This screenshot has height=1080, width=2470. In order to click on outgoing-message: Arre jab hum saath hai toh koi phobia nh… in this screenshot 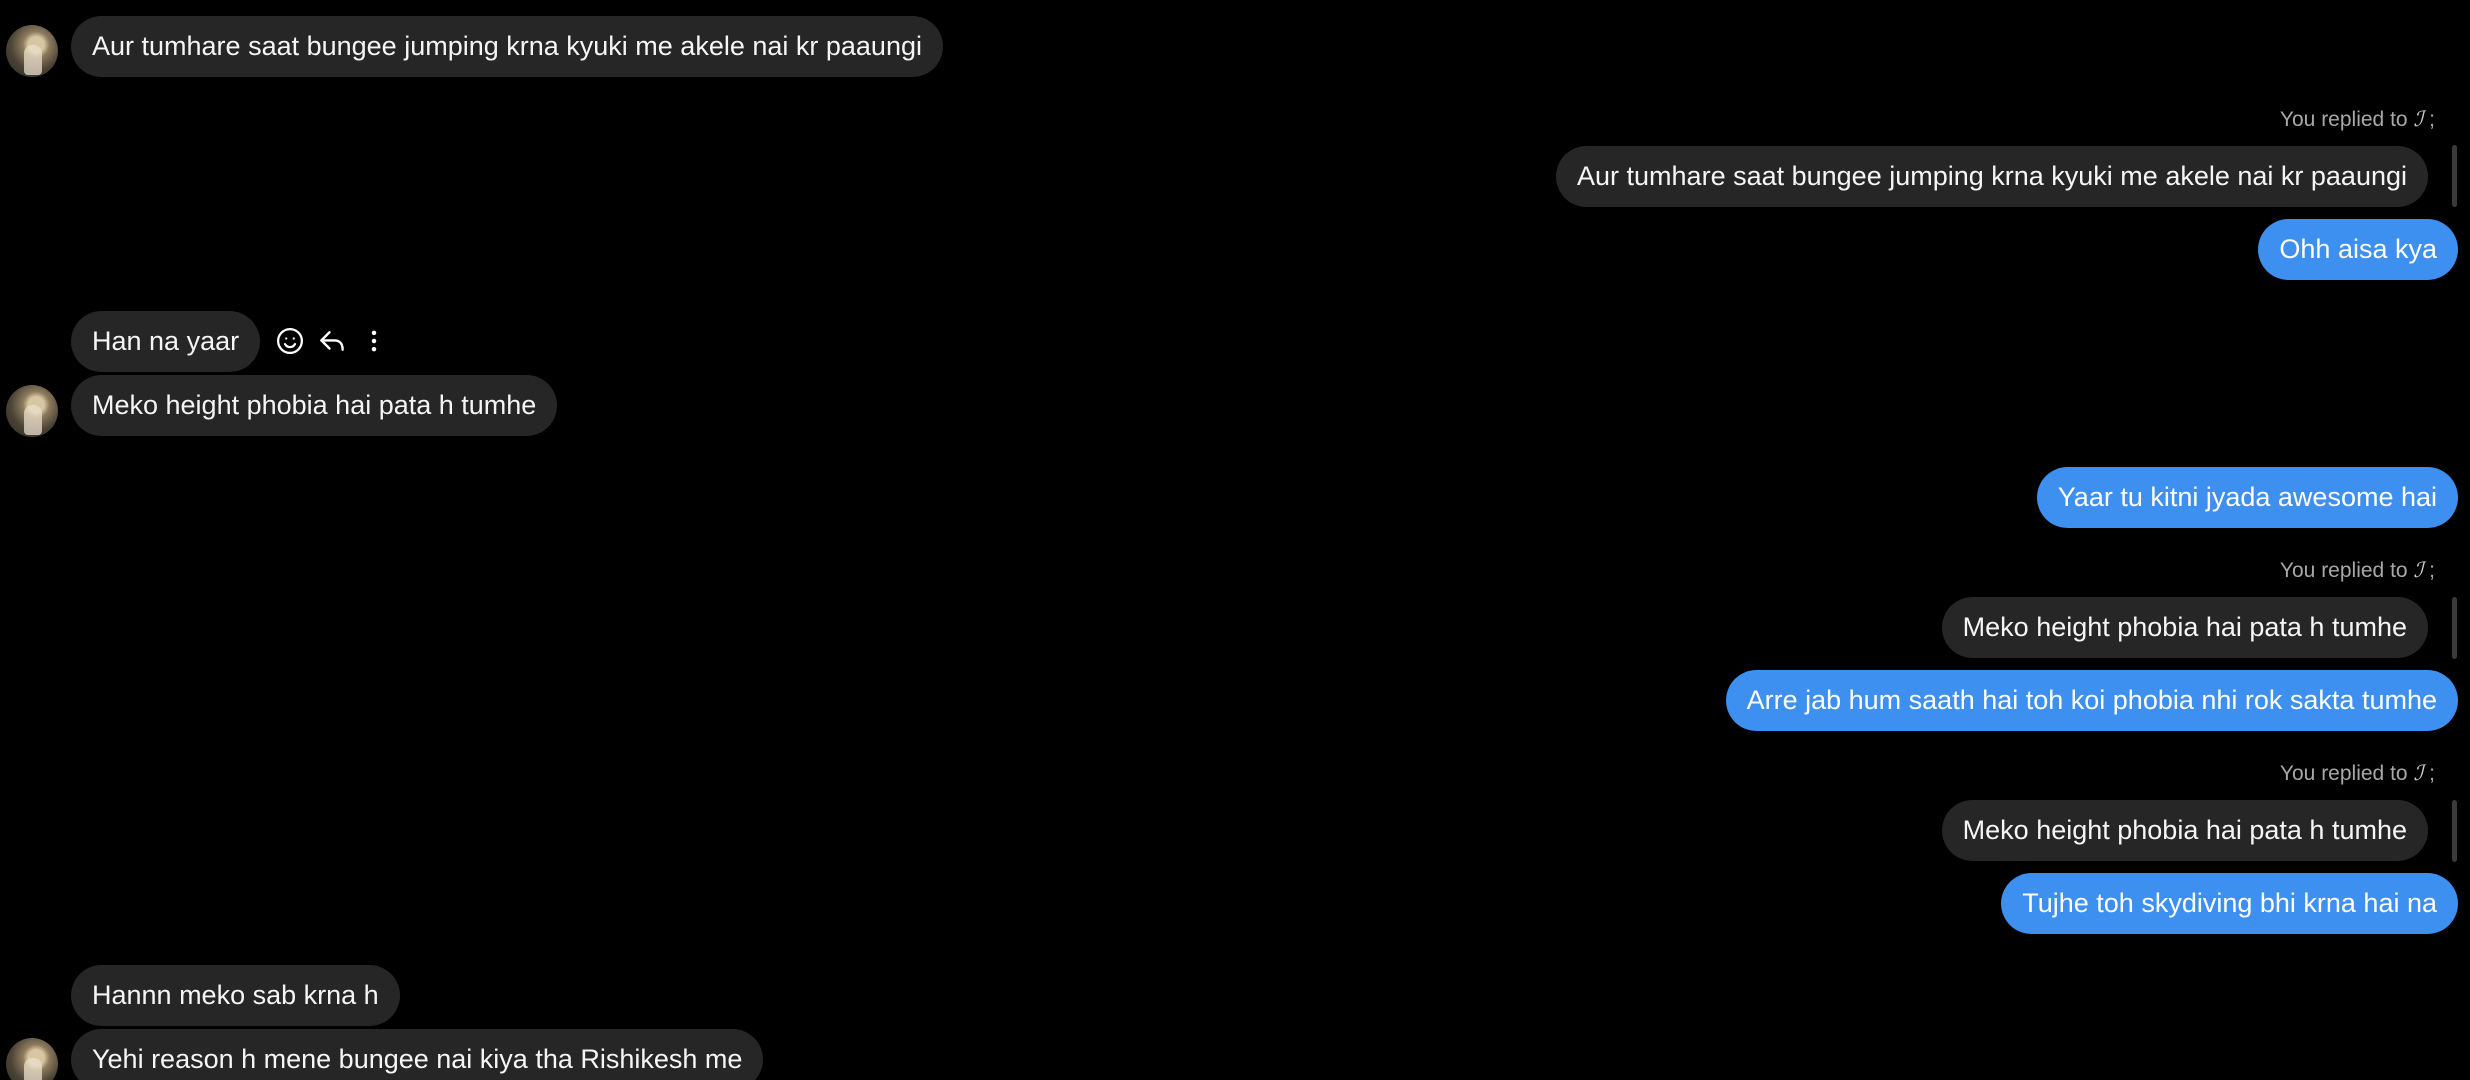, I will do `click(2091, 700)`.